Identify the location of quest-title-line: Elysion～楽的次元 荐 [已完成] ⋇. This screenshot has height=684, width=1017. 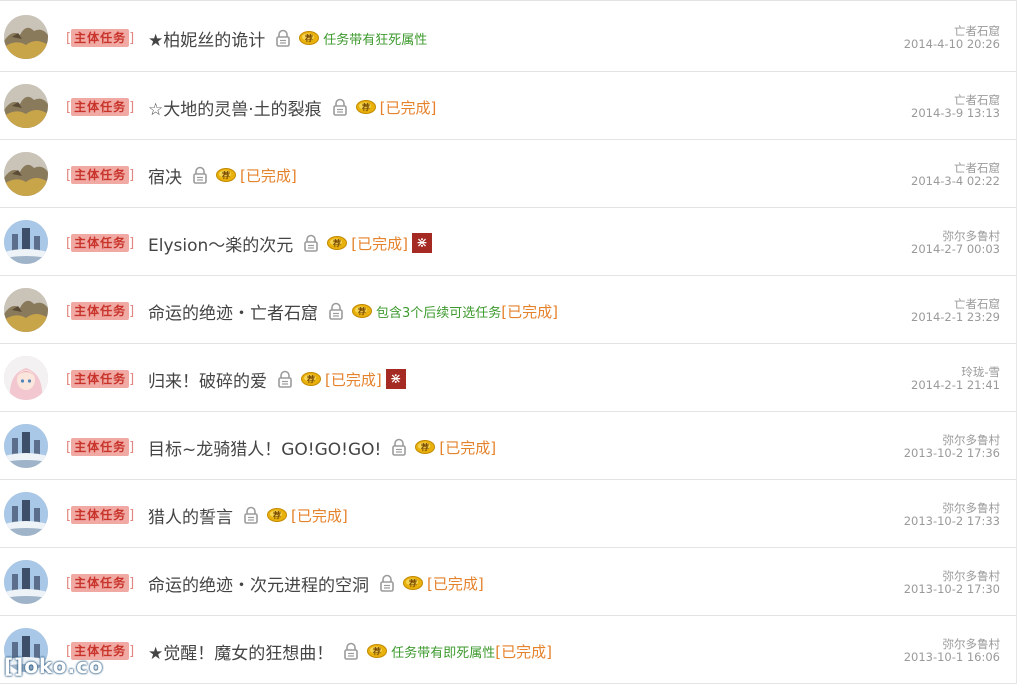
(290, 243).